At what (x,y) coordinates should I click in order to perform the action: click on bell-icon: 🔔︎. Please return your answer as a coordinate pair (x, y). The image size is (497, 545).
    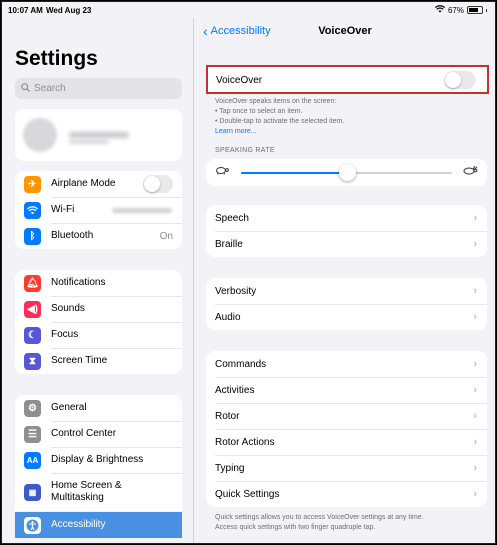
    Looking at the image, I should click on (32, 283).